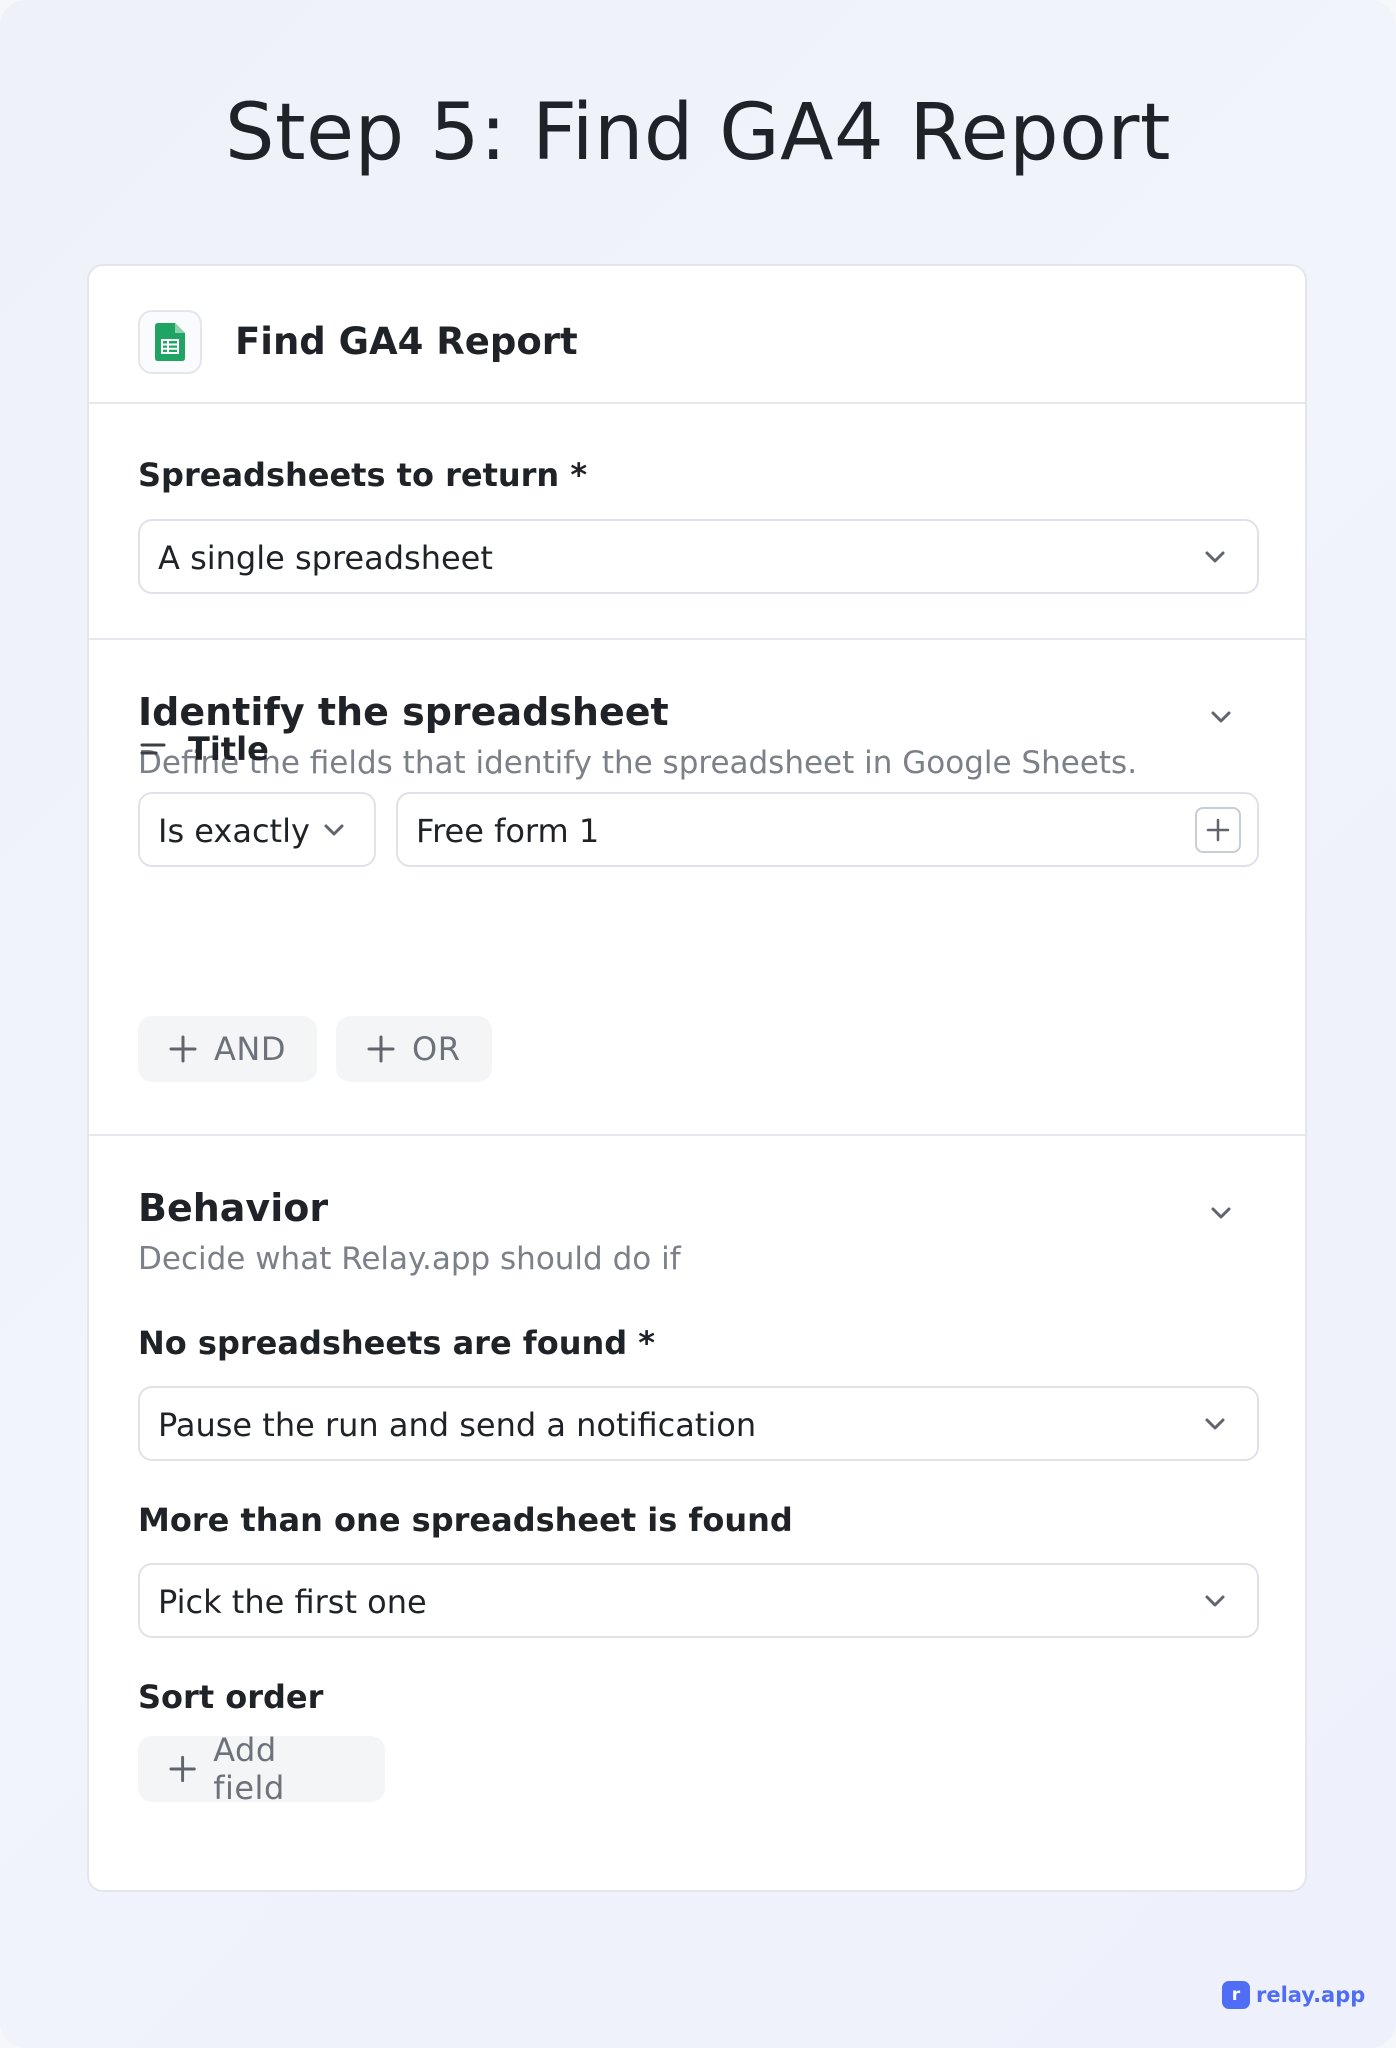 The image size is (1396, 2048). I want to click on brand-name: relay.app, so click(1311, 1995).